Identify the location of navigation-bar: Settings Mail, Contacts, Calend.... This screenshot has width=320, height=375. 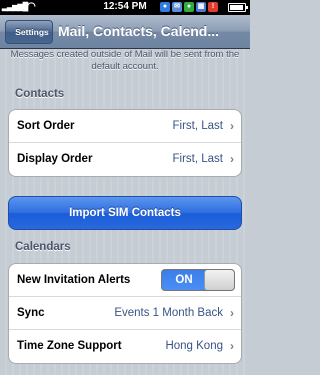
(125, 32).